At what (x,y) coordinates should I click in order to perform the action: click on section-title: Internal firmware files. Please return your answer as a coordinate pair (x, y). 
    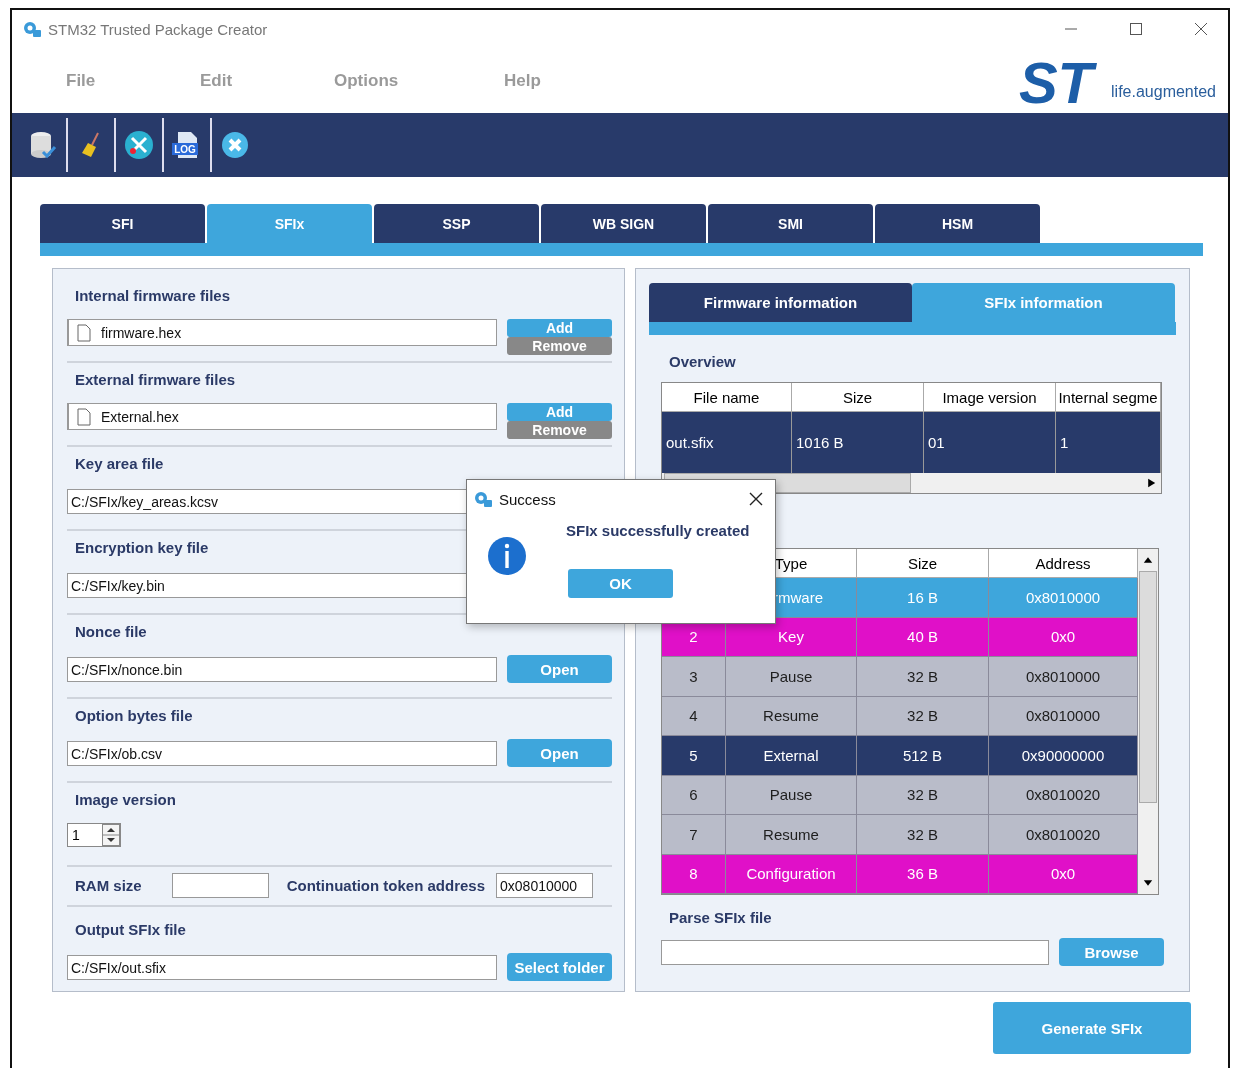
    Looking at the image, I should click on (153, 296).